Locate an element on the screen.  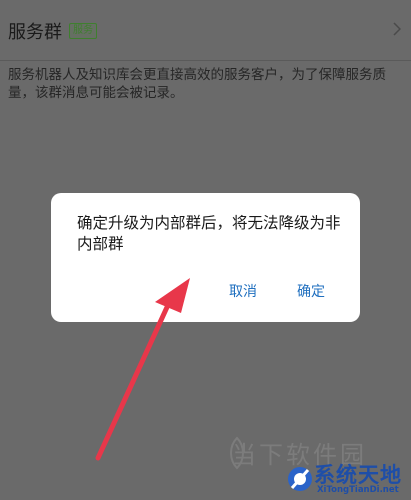
brand-logo-icon is located at coordinates (300, 479).